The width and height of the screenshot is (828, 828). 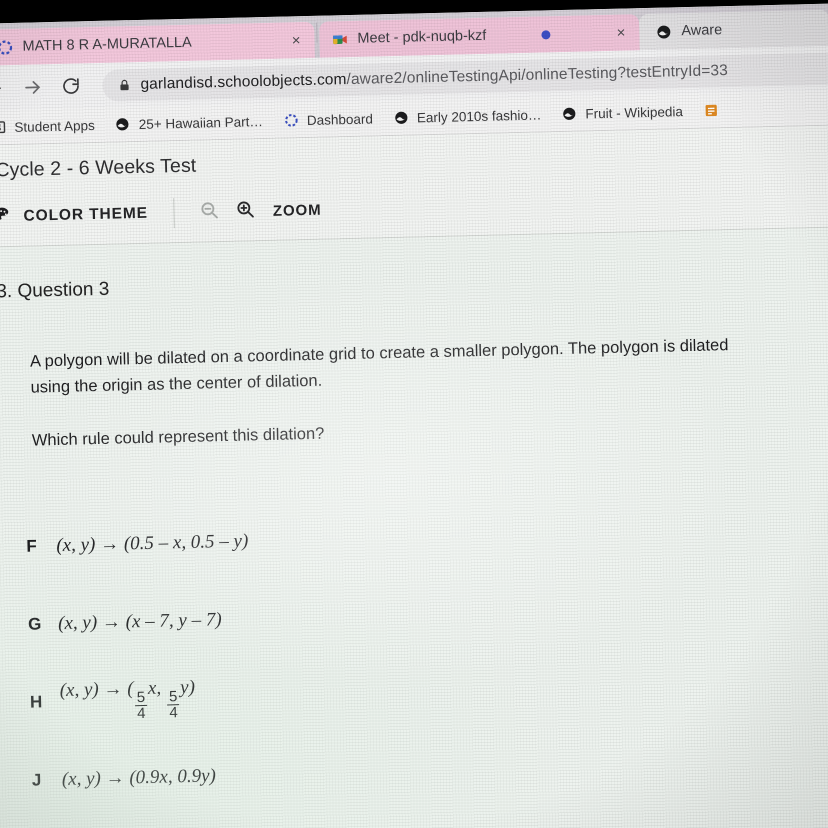 I want to click on zoom-controls: ZOOM, so click(x=260, y=211).